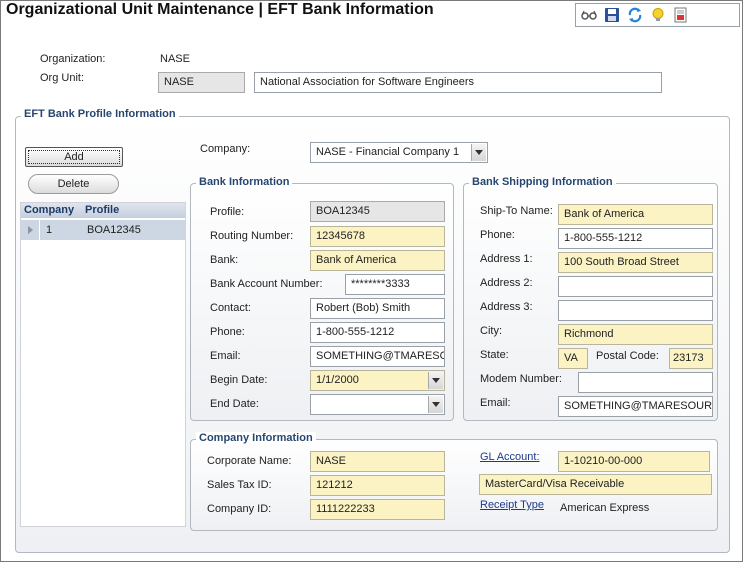  What do you see at coordinates (114, 230) in the screenshot?
I see `row-profile: BOA12345` at bounding box center [114, 230].